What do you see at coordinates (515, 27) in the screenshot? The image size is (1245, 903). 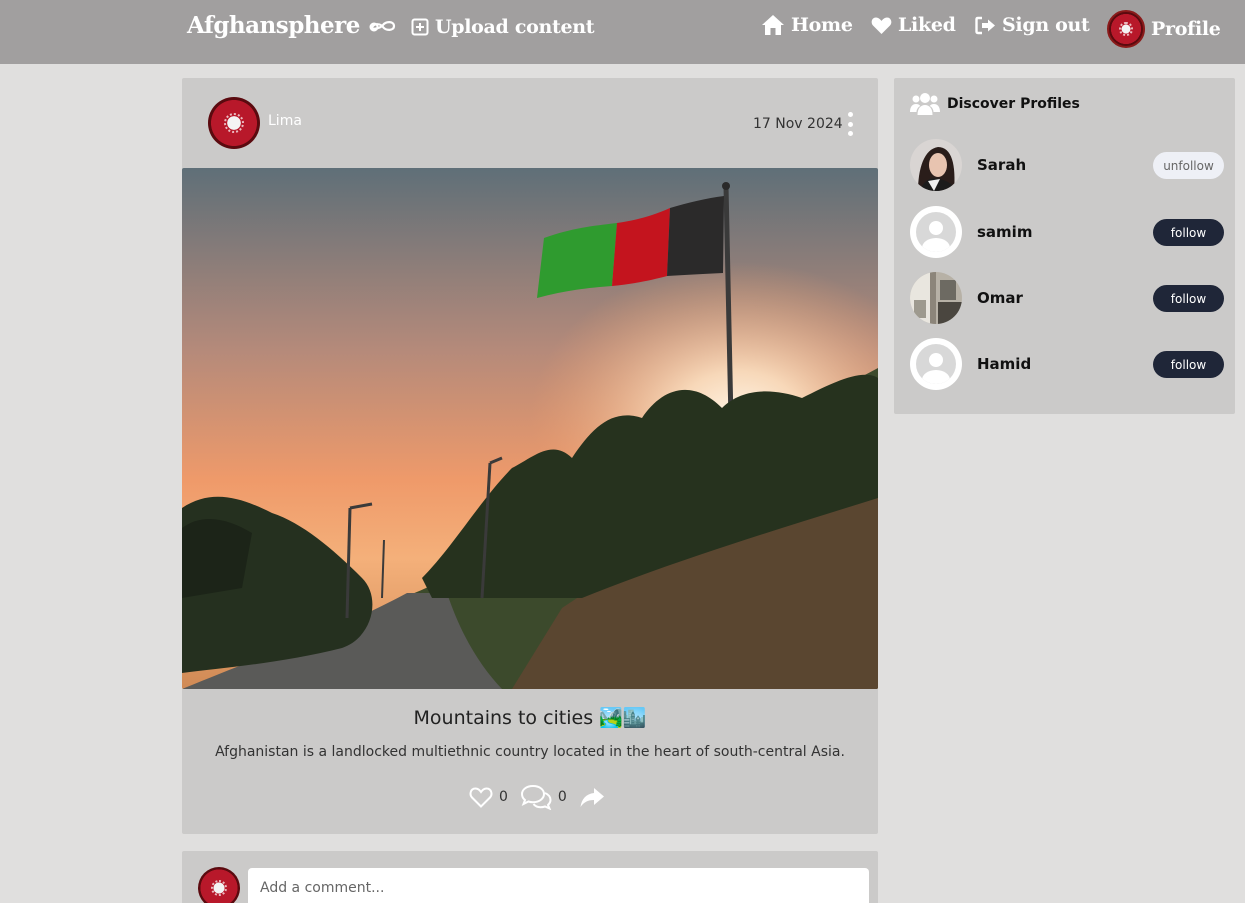 I see `upload-label: Upload content` at bounding box center [515, 27].